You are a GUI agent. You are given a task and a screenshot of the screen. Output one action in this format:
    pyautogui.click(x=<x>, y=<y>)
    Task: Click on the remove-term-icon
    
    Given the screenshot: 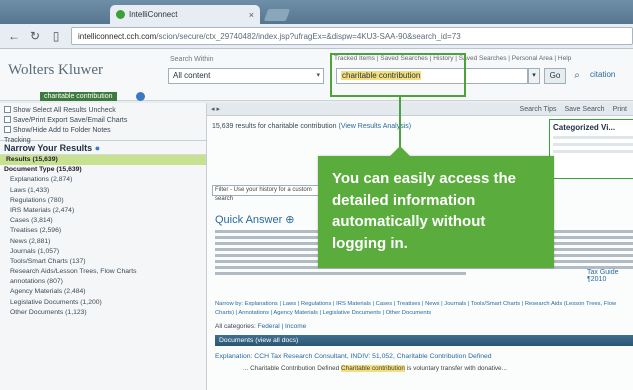 What is the action you would take?
    pyautogui.click(x=140, y=96)
    